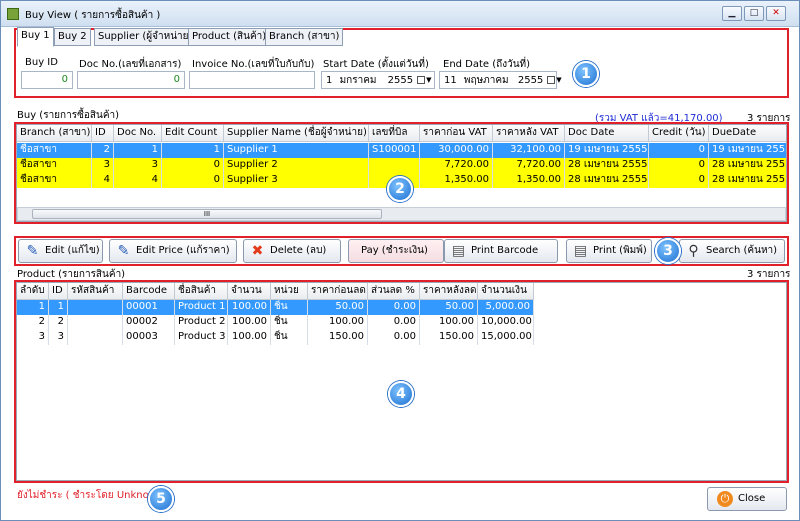 This screenshot has width=800, height=521. What do you see at coordinates (358, 80) in the screenshot?
I see `start-month: มกราคม` at bounding box center [358, 80].